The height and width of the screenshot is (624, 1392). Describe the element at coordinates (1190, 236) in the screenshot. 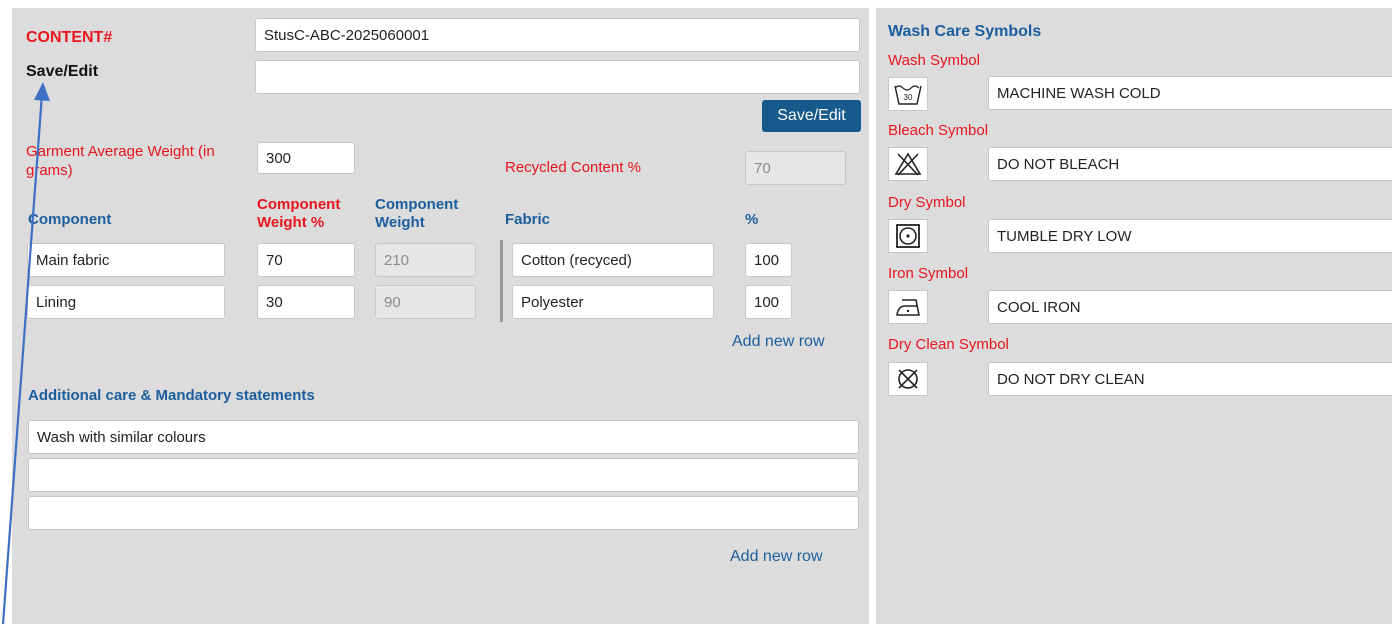

I see `dry-symbol-input` at that location.